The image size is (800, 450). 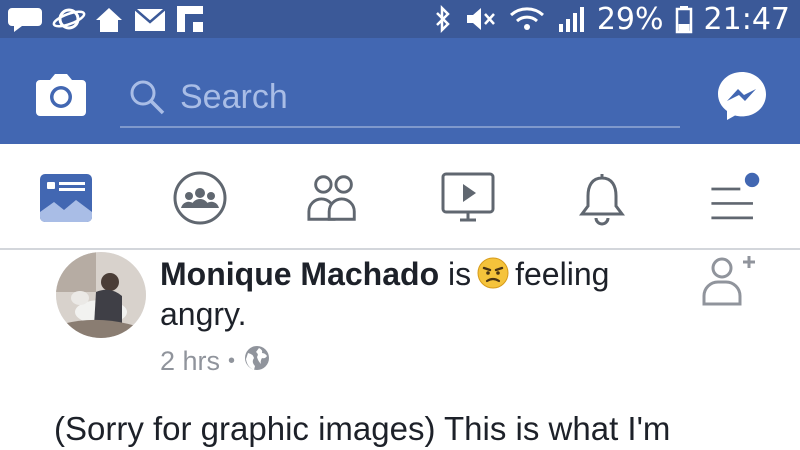 I want to click on mail-icon, so click(x=150, y=19).